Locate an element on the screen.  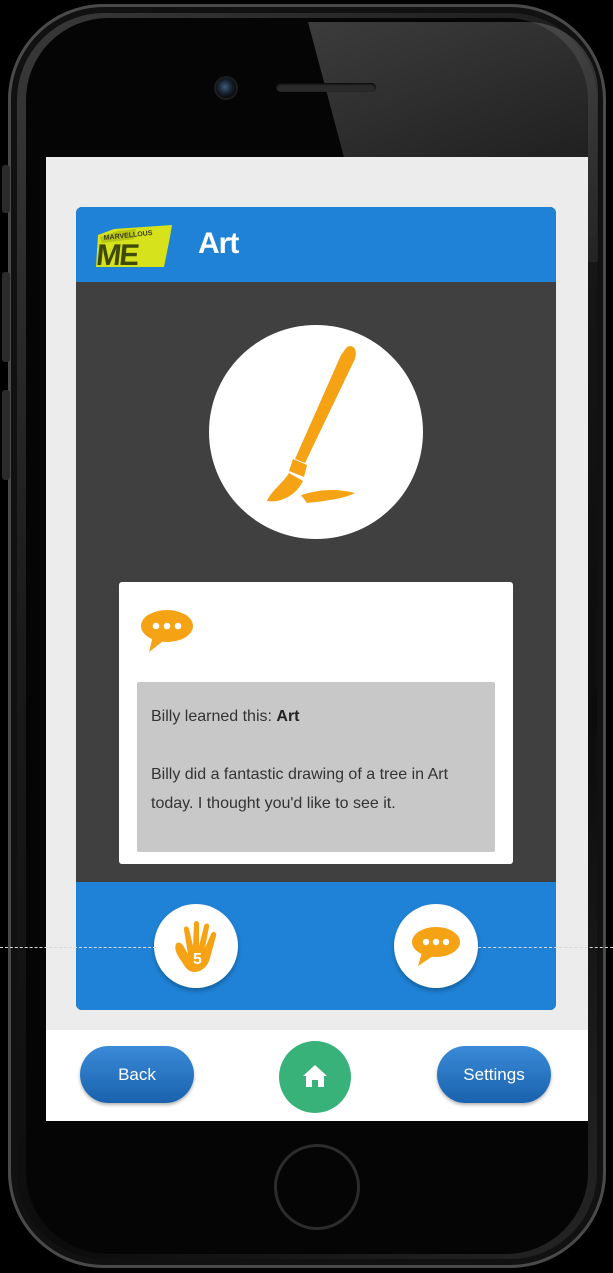
high-five-hand-icon: 5 is located at coordinates (196, 946).